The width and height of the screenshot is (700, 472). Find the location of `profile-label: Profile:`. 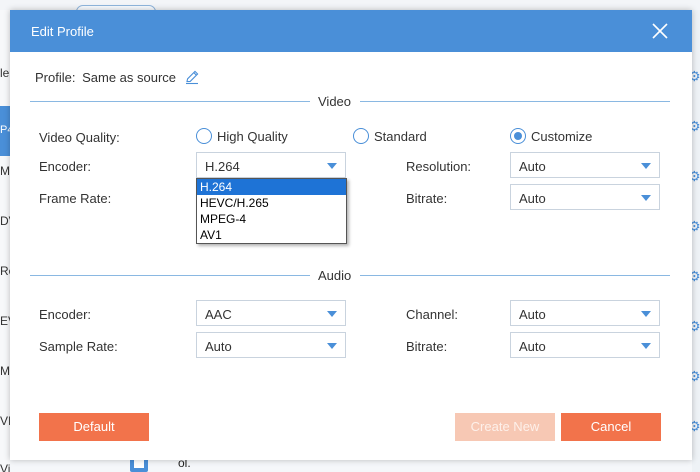

profile-label: Profile: is located at coordinates (55, 77).